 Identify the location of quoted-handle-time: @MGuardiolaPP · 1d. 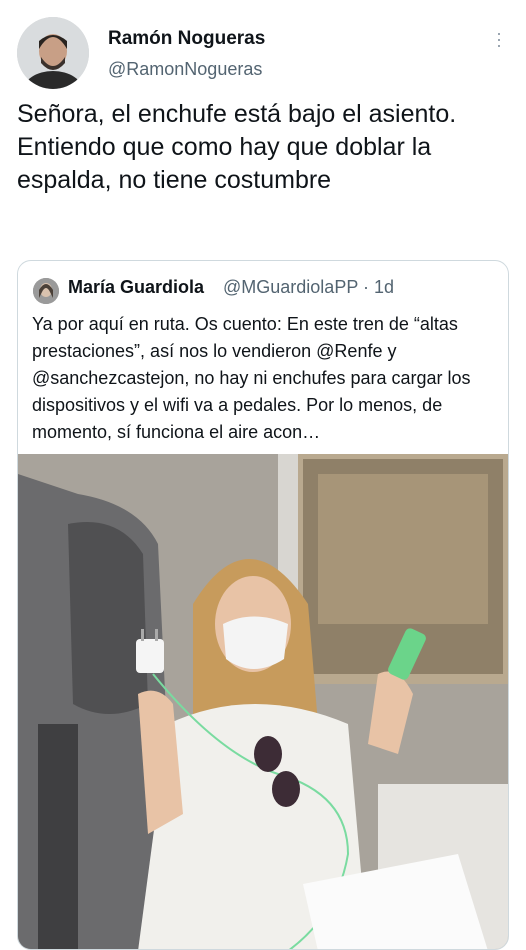
(309, 287).